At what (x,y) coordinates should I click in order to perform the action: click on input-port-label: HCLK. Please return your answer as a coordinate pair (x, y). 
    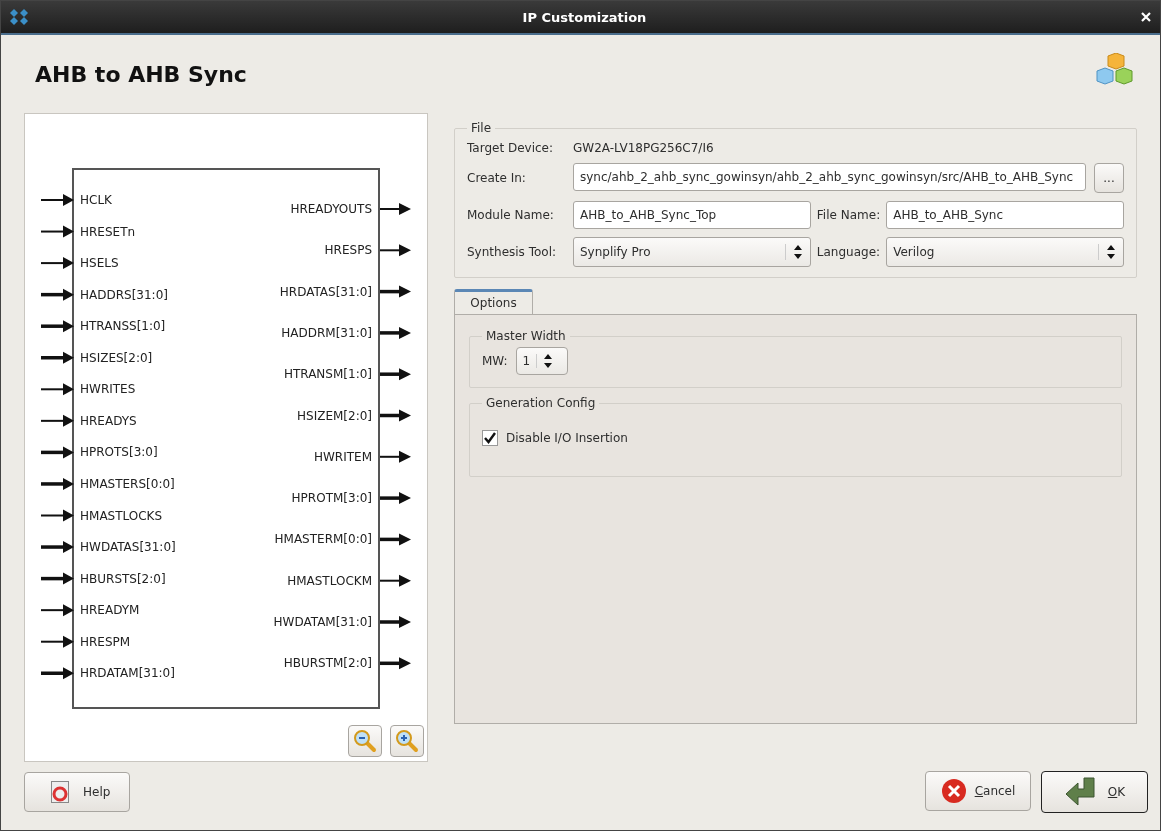
    Looking at the image, I should click on (96, 200).